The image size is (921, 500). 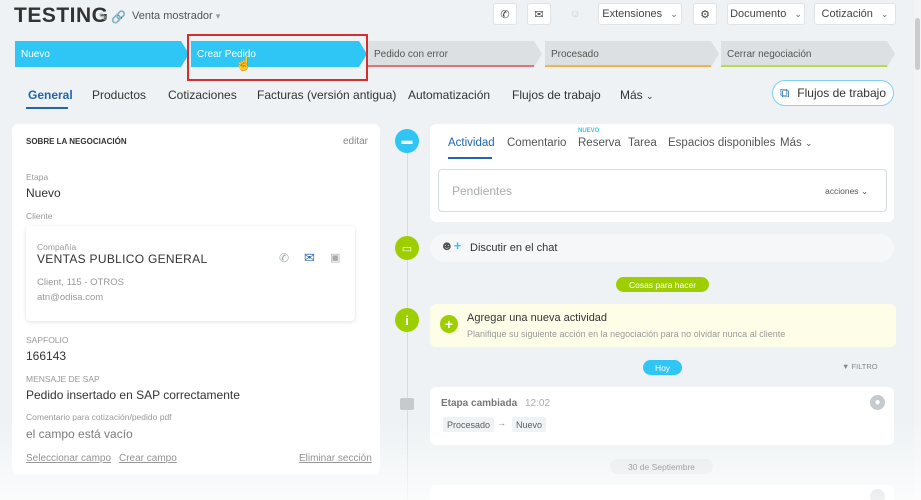 I want to click on discuss-chat-label: Discutir en el chat, so click(x=514, y=248).